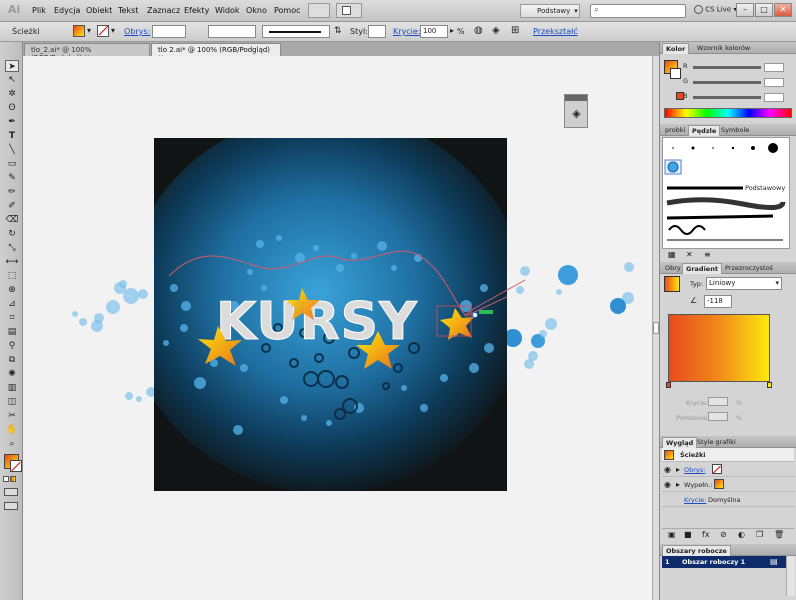 The image size is (796, 600). What do you see at coordinates (349, 10) in the screenshot?
I see `arrange-documents-button` at bounding box center [349, 10].